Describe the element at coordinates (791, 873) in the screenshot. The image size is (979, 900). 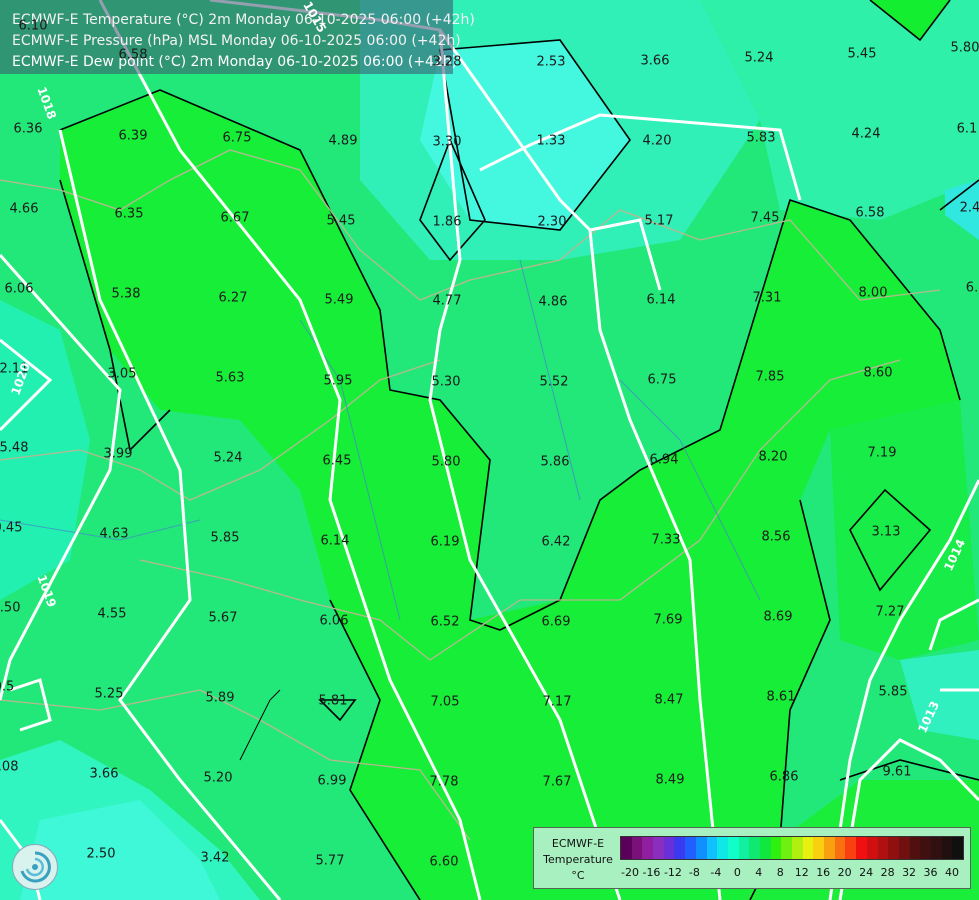
I see `legend-ticks: -20 -16 -12 -8 -4 0 4 8 12 16 20 24 28 32 36 40` at that location.